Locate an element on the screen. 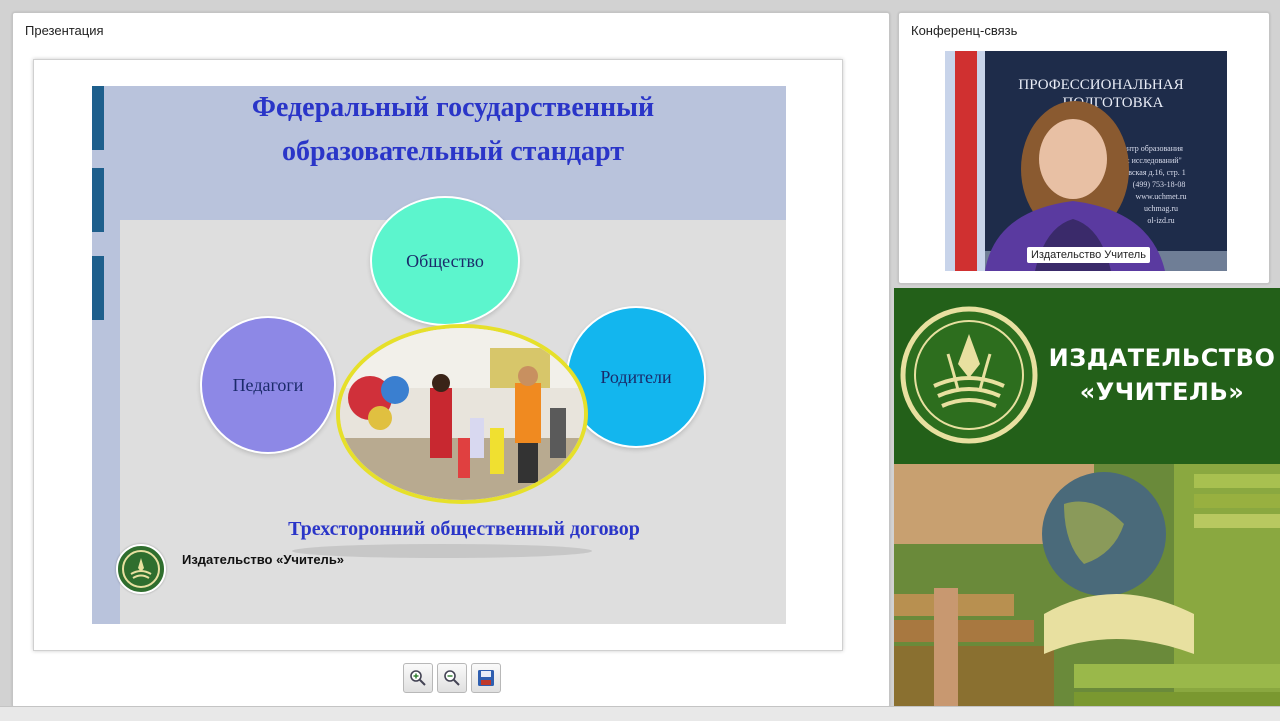 The width and height of the screenshot is (1280, 721). banner-small-5: uchmag.ru is located at coordinates (1161, 208).